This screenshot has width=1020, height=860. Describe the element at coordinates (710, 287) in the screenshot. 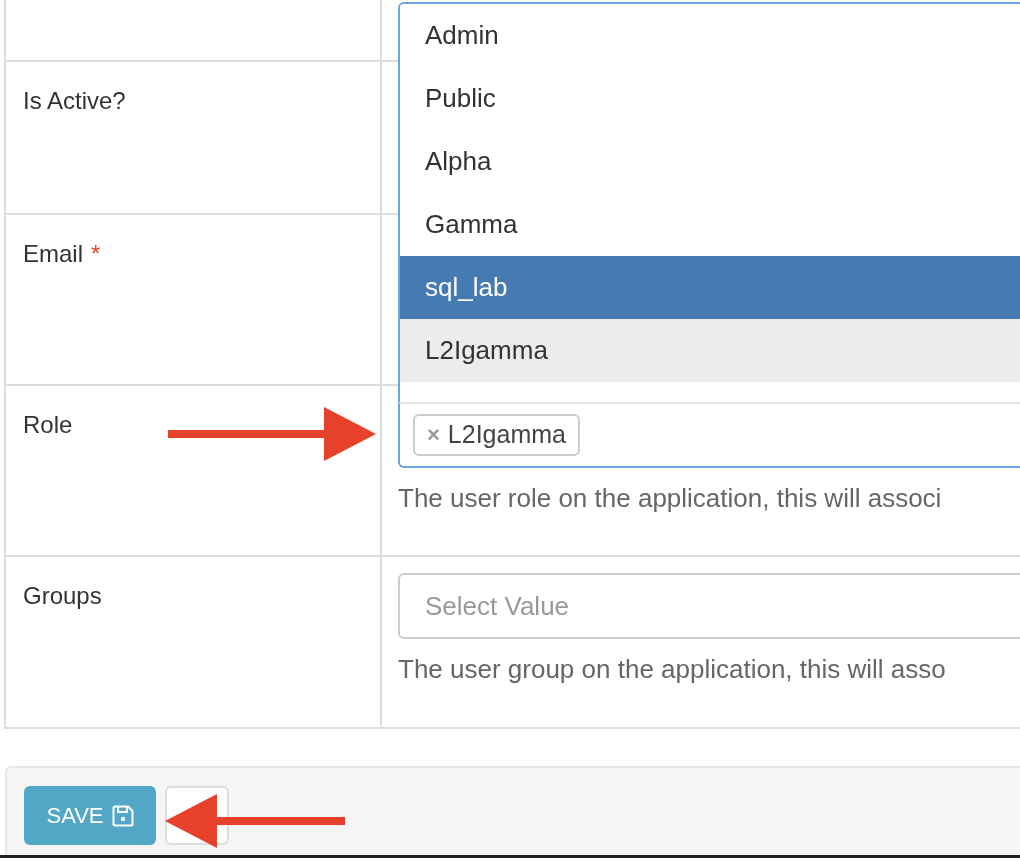

I see `dropdown-option: sql_lab` at that location.